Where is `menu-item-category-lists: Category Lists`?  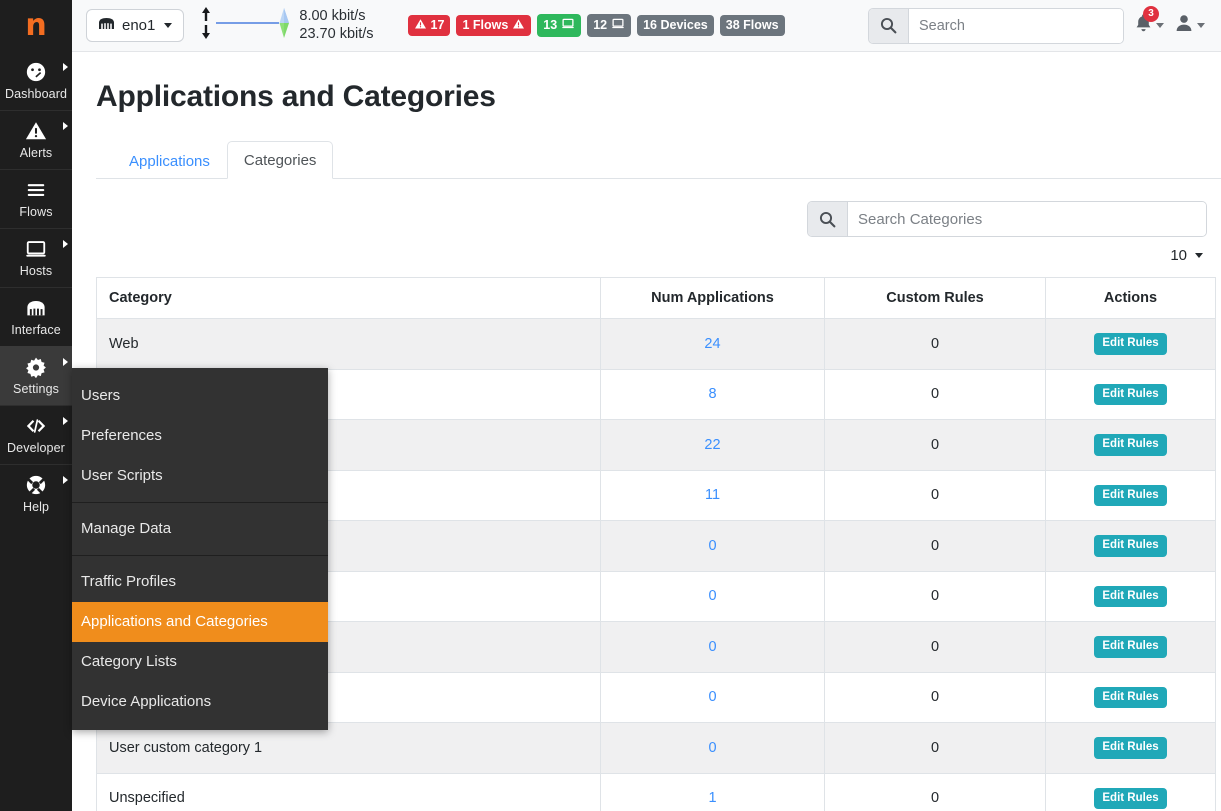
menu-item-category-lists: Category Lists is located at coordinates (200, 662).